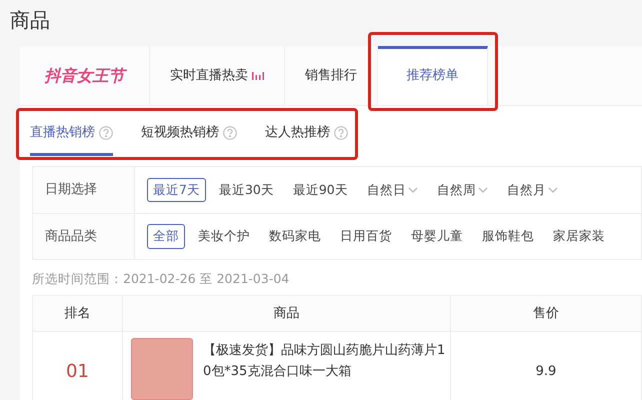 Image resolution: width=642 pixels, height=400 pixels. What do you see at coordinates (320, 190) in the screenshot?
I see `filter-option: 最近90天` at bounding box center [320, 190].